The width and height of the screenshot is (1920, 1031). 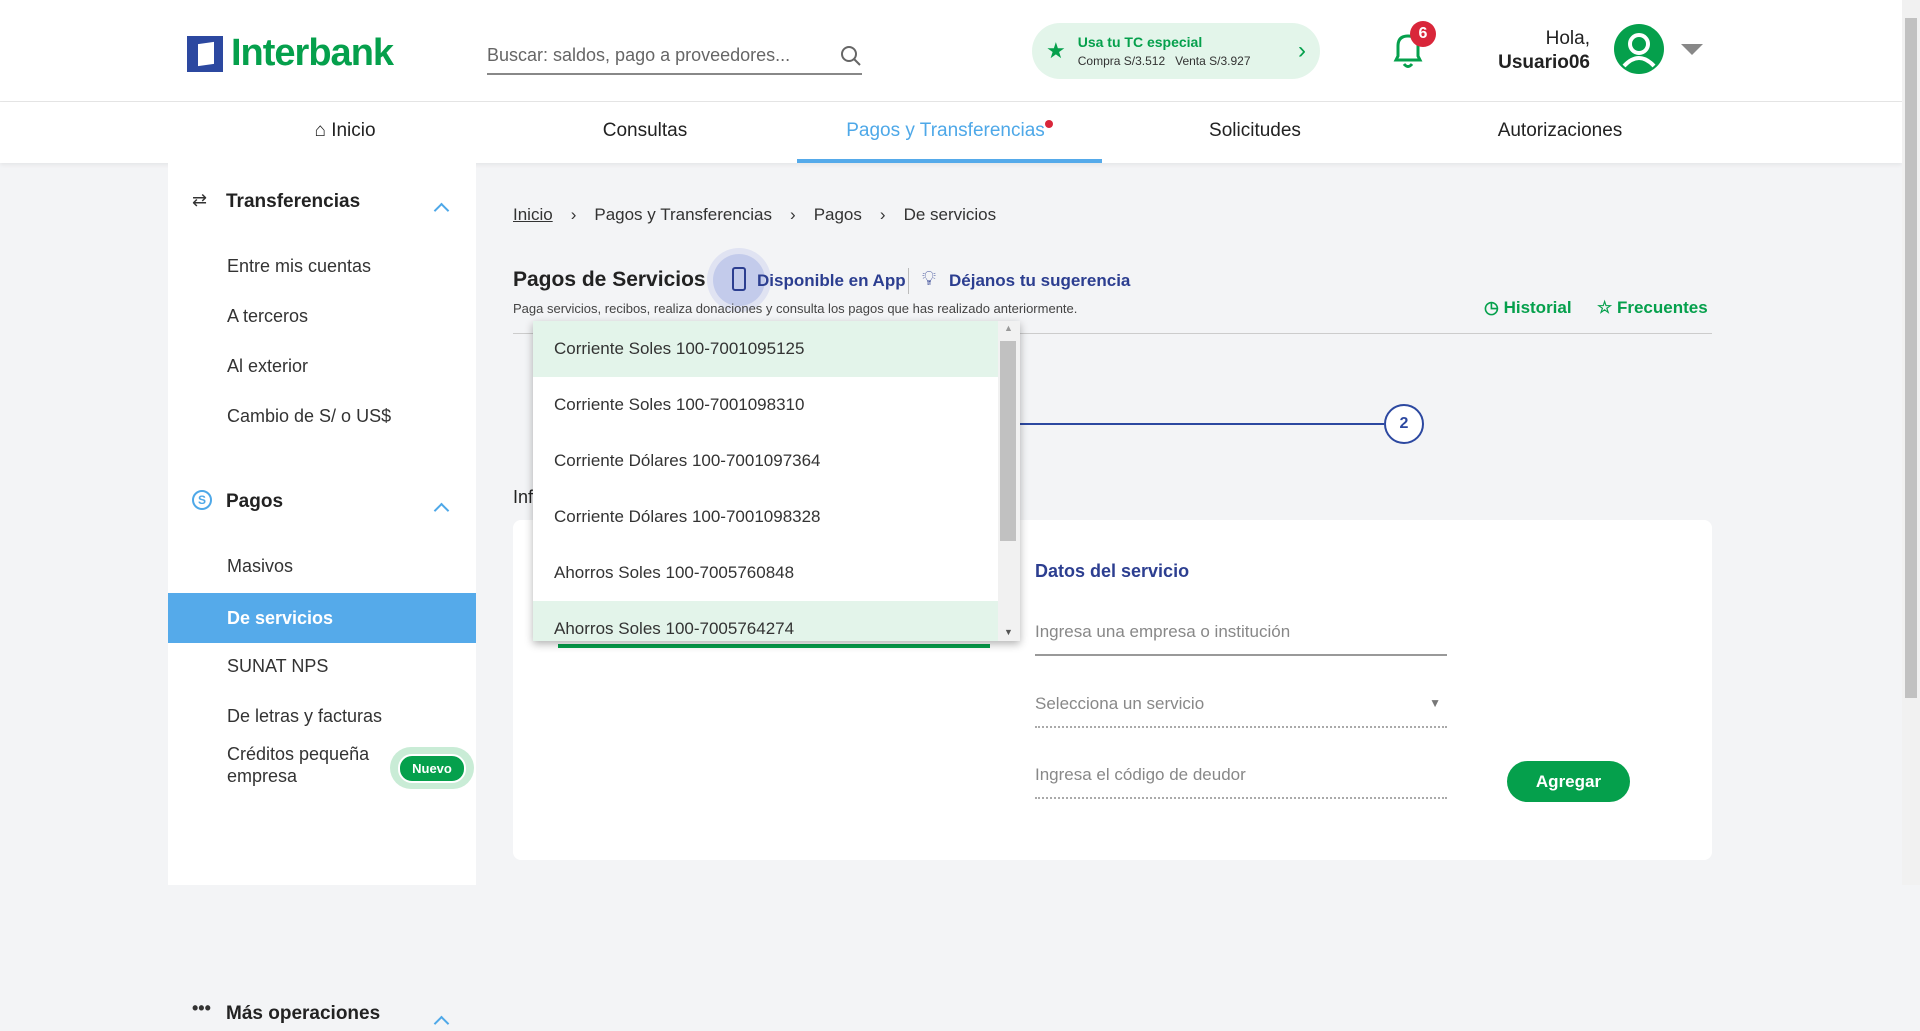 I want to click on dropdown-option: Corriente Soles 100-7001095125, so click(x=765, y=349).